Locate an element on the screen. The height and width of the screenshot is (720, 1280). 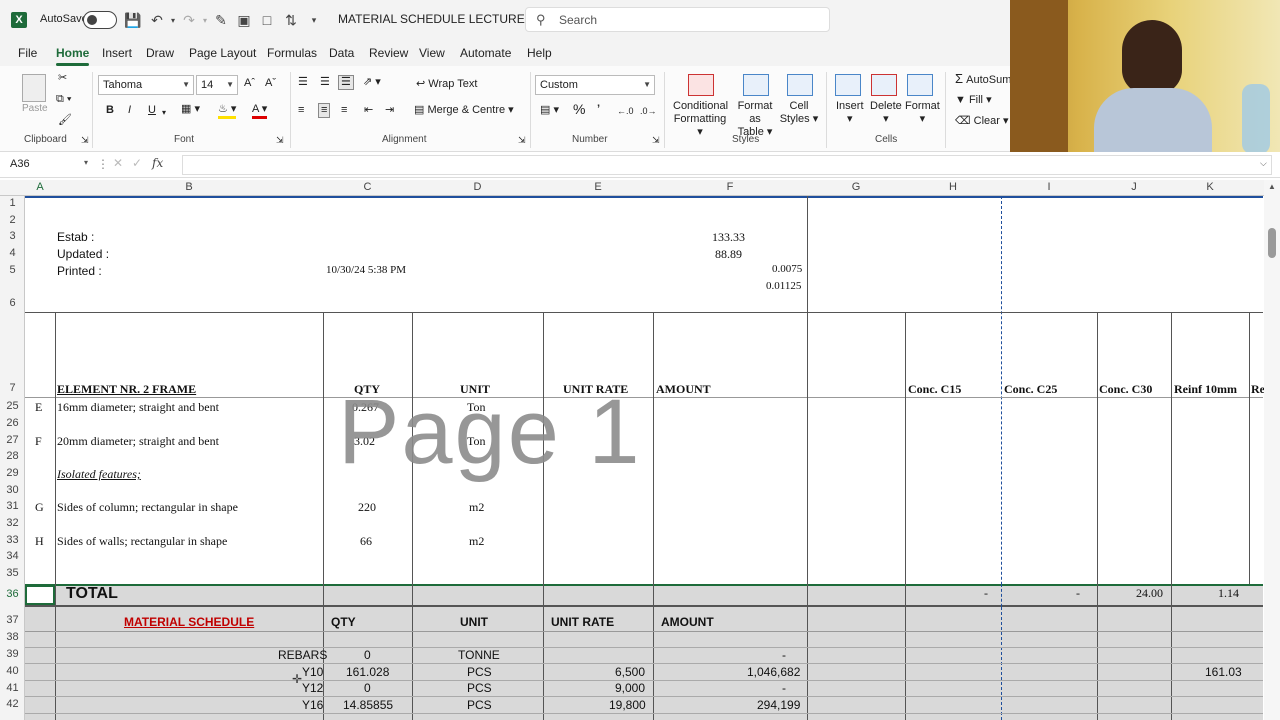
paste-icon is located at coordinates (34, 88).